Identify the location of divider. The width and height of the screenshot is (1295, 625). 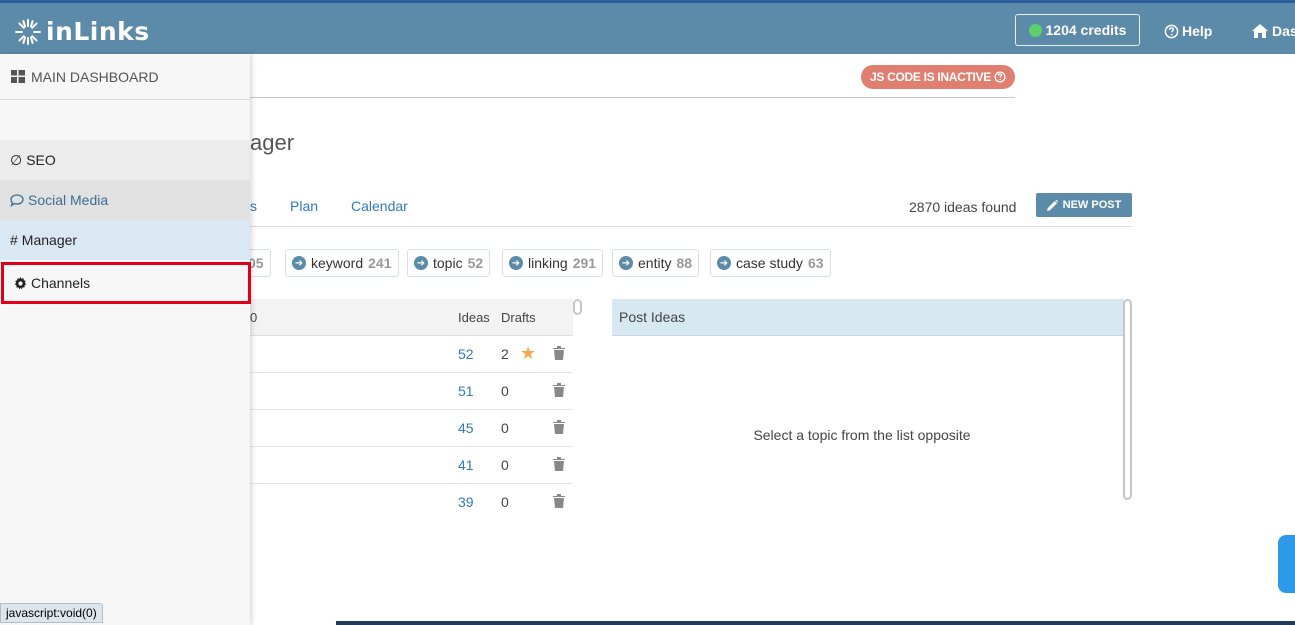
(632, 97).